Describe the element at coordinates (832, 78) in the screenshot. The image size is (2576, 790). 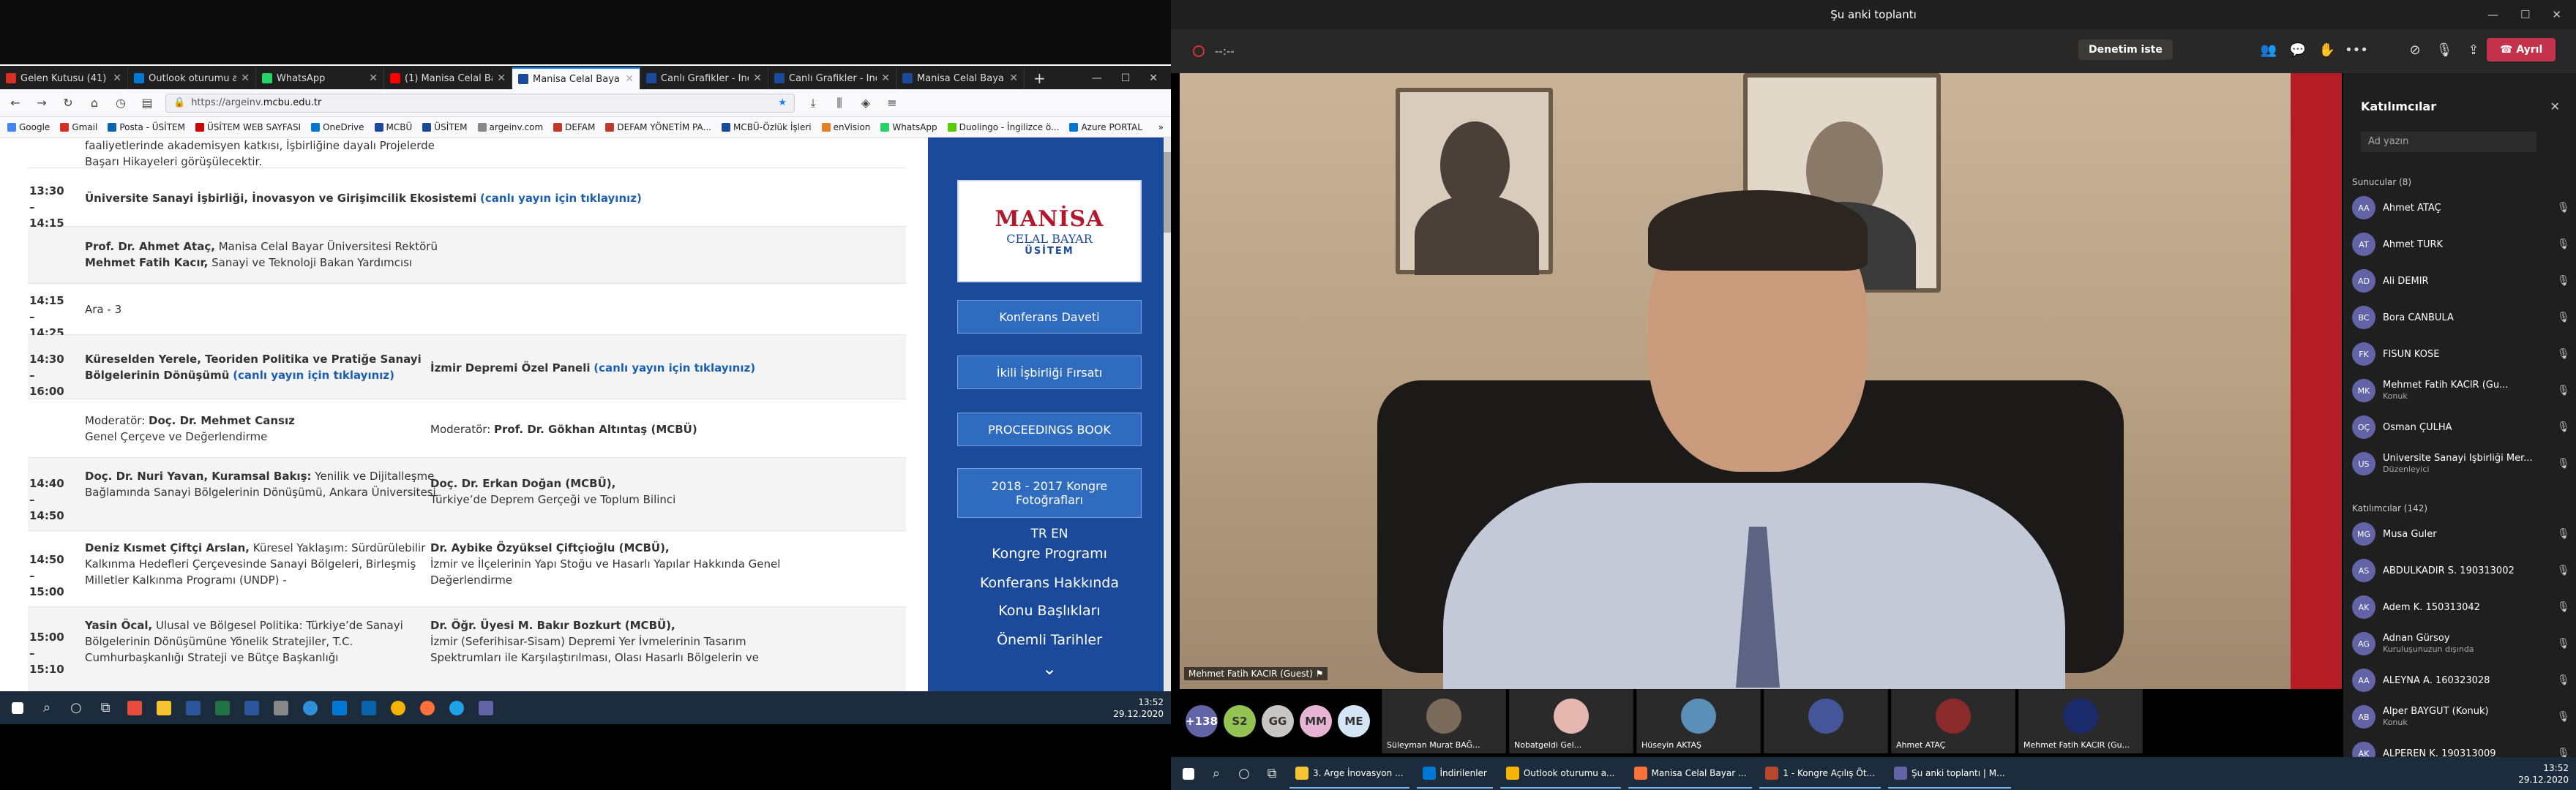
I see `browser-tab: Canlı Grafikler - İnov... ✕` at that location.